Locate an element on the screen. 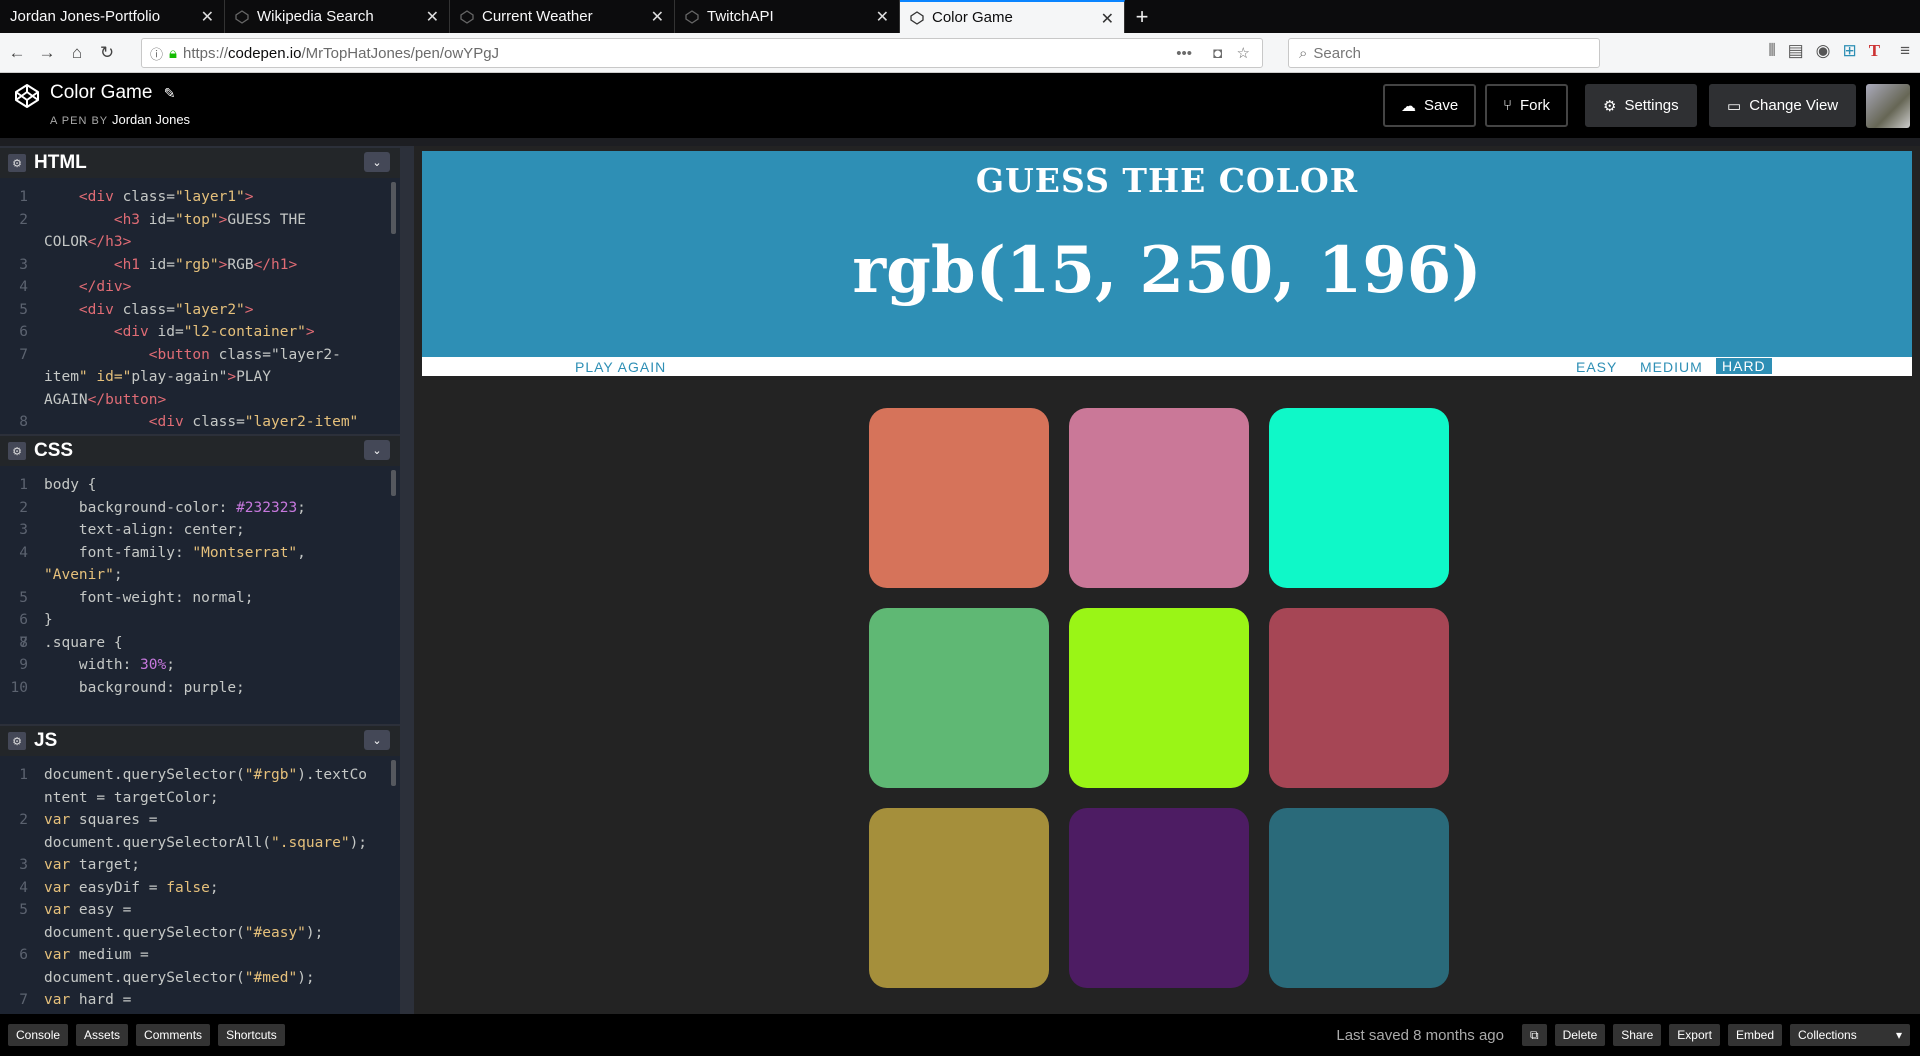 The image size is (1920, 1056). extension-icon: ◉ is located at coordinates (1823, 51).